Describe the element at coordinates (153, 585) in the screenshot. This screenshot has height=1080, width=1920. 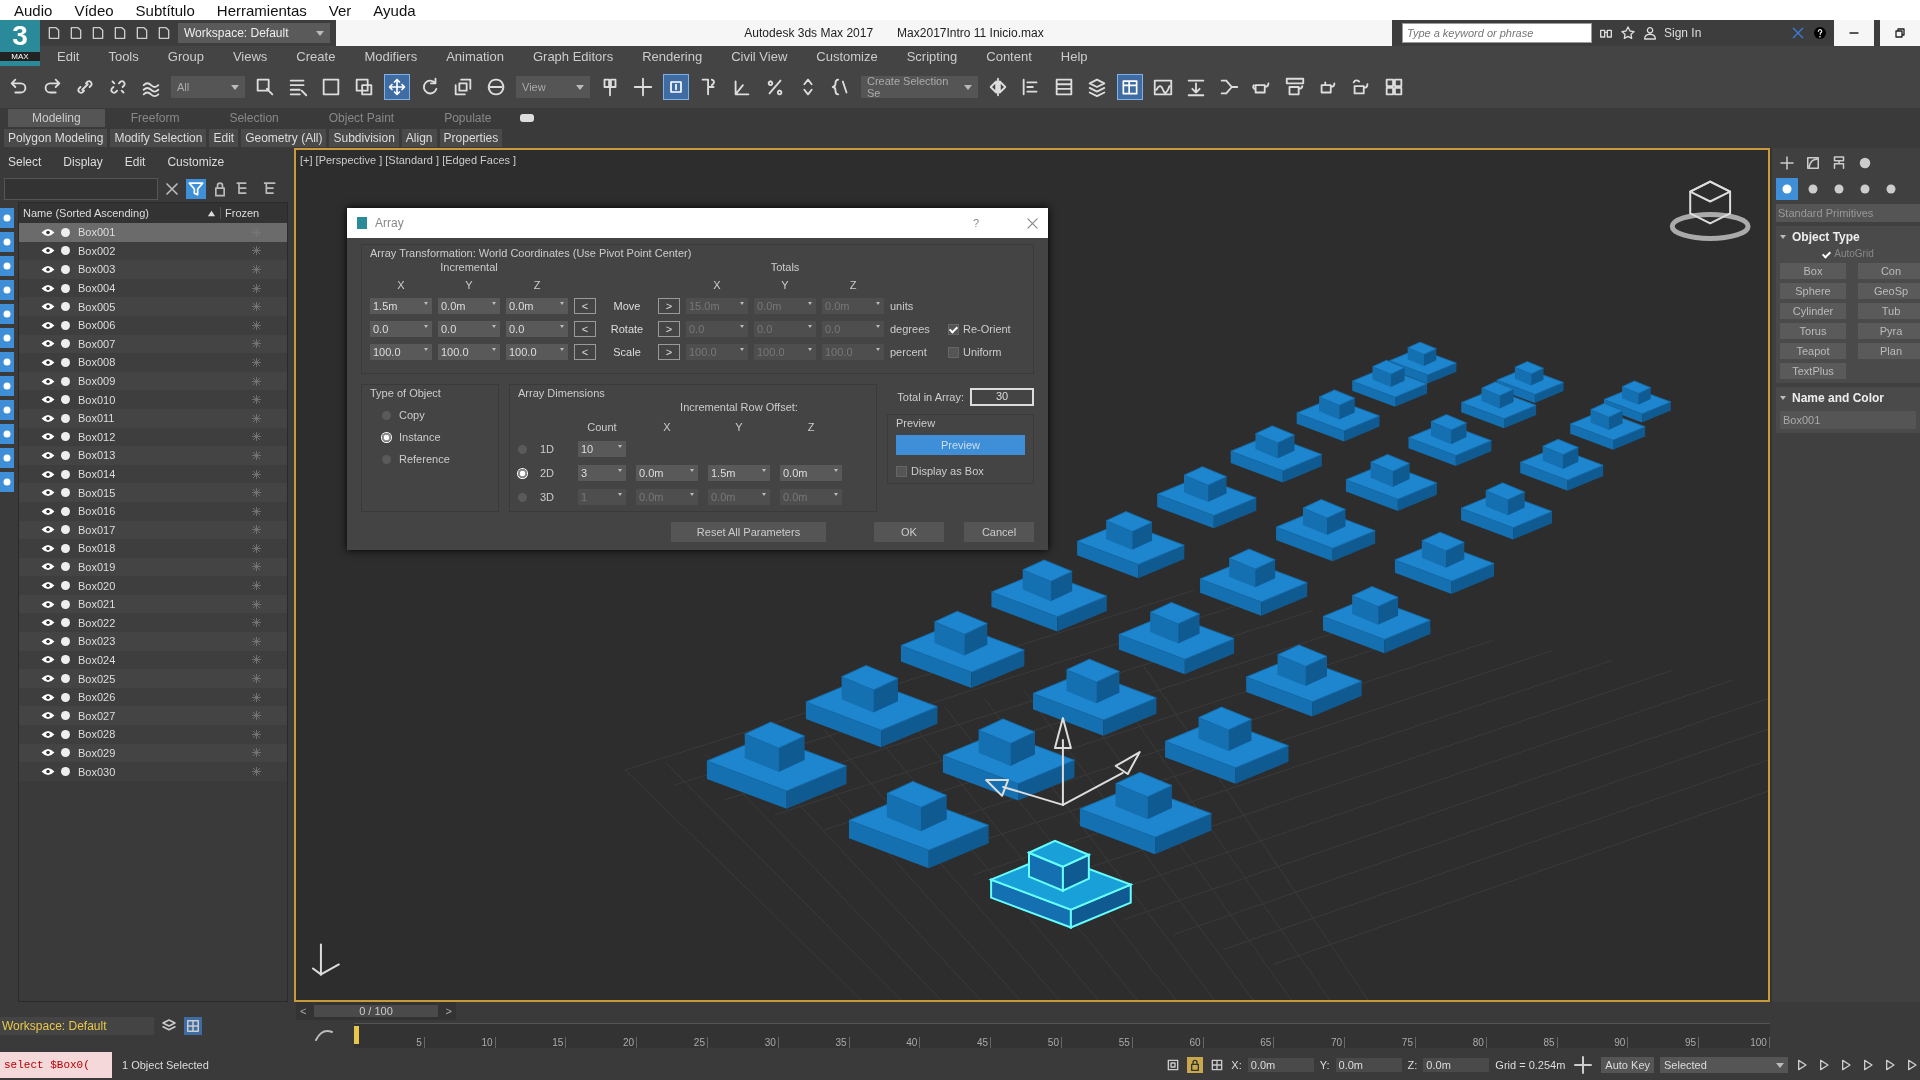
I see `list-row: Box020` at that location.